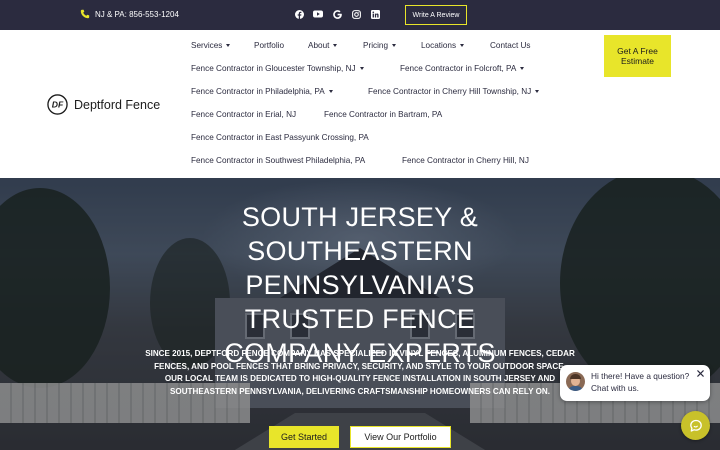 The height and width of the screenshot is (450, 720). I want to click on chat-popup: Hi there! Have a question? Chat with us., so click(635, 383).